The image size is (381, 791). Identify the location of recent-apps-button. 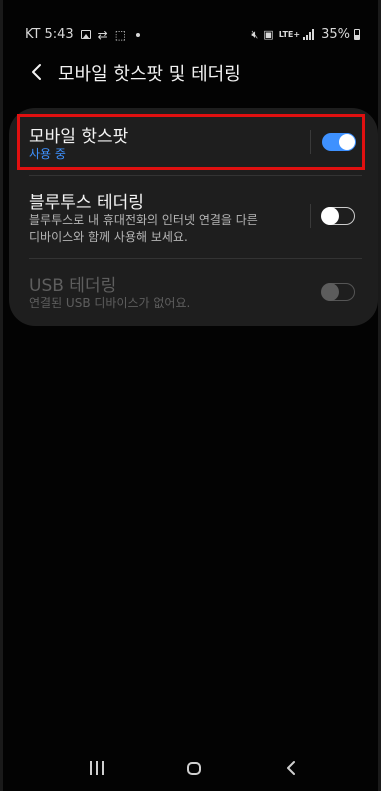
(97, 768).